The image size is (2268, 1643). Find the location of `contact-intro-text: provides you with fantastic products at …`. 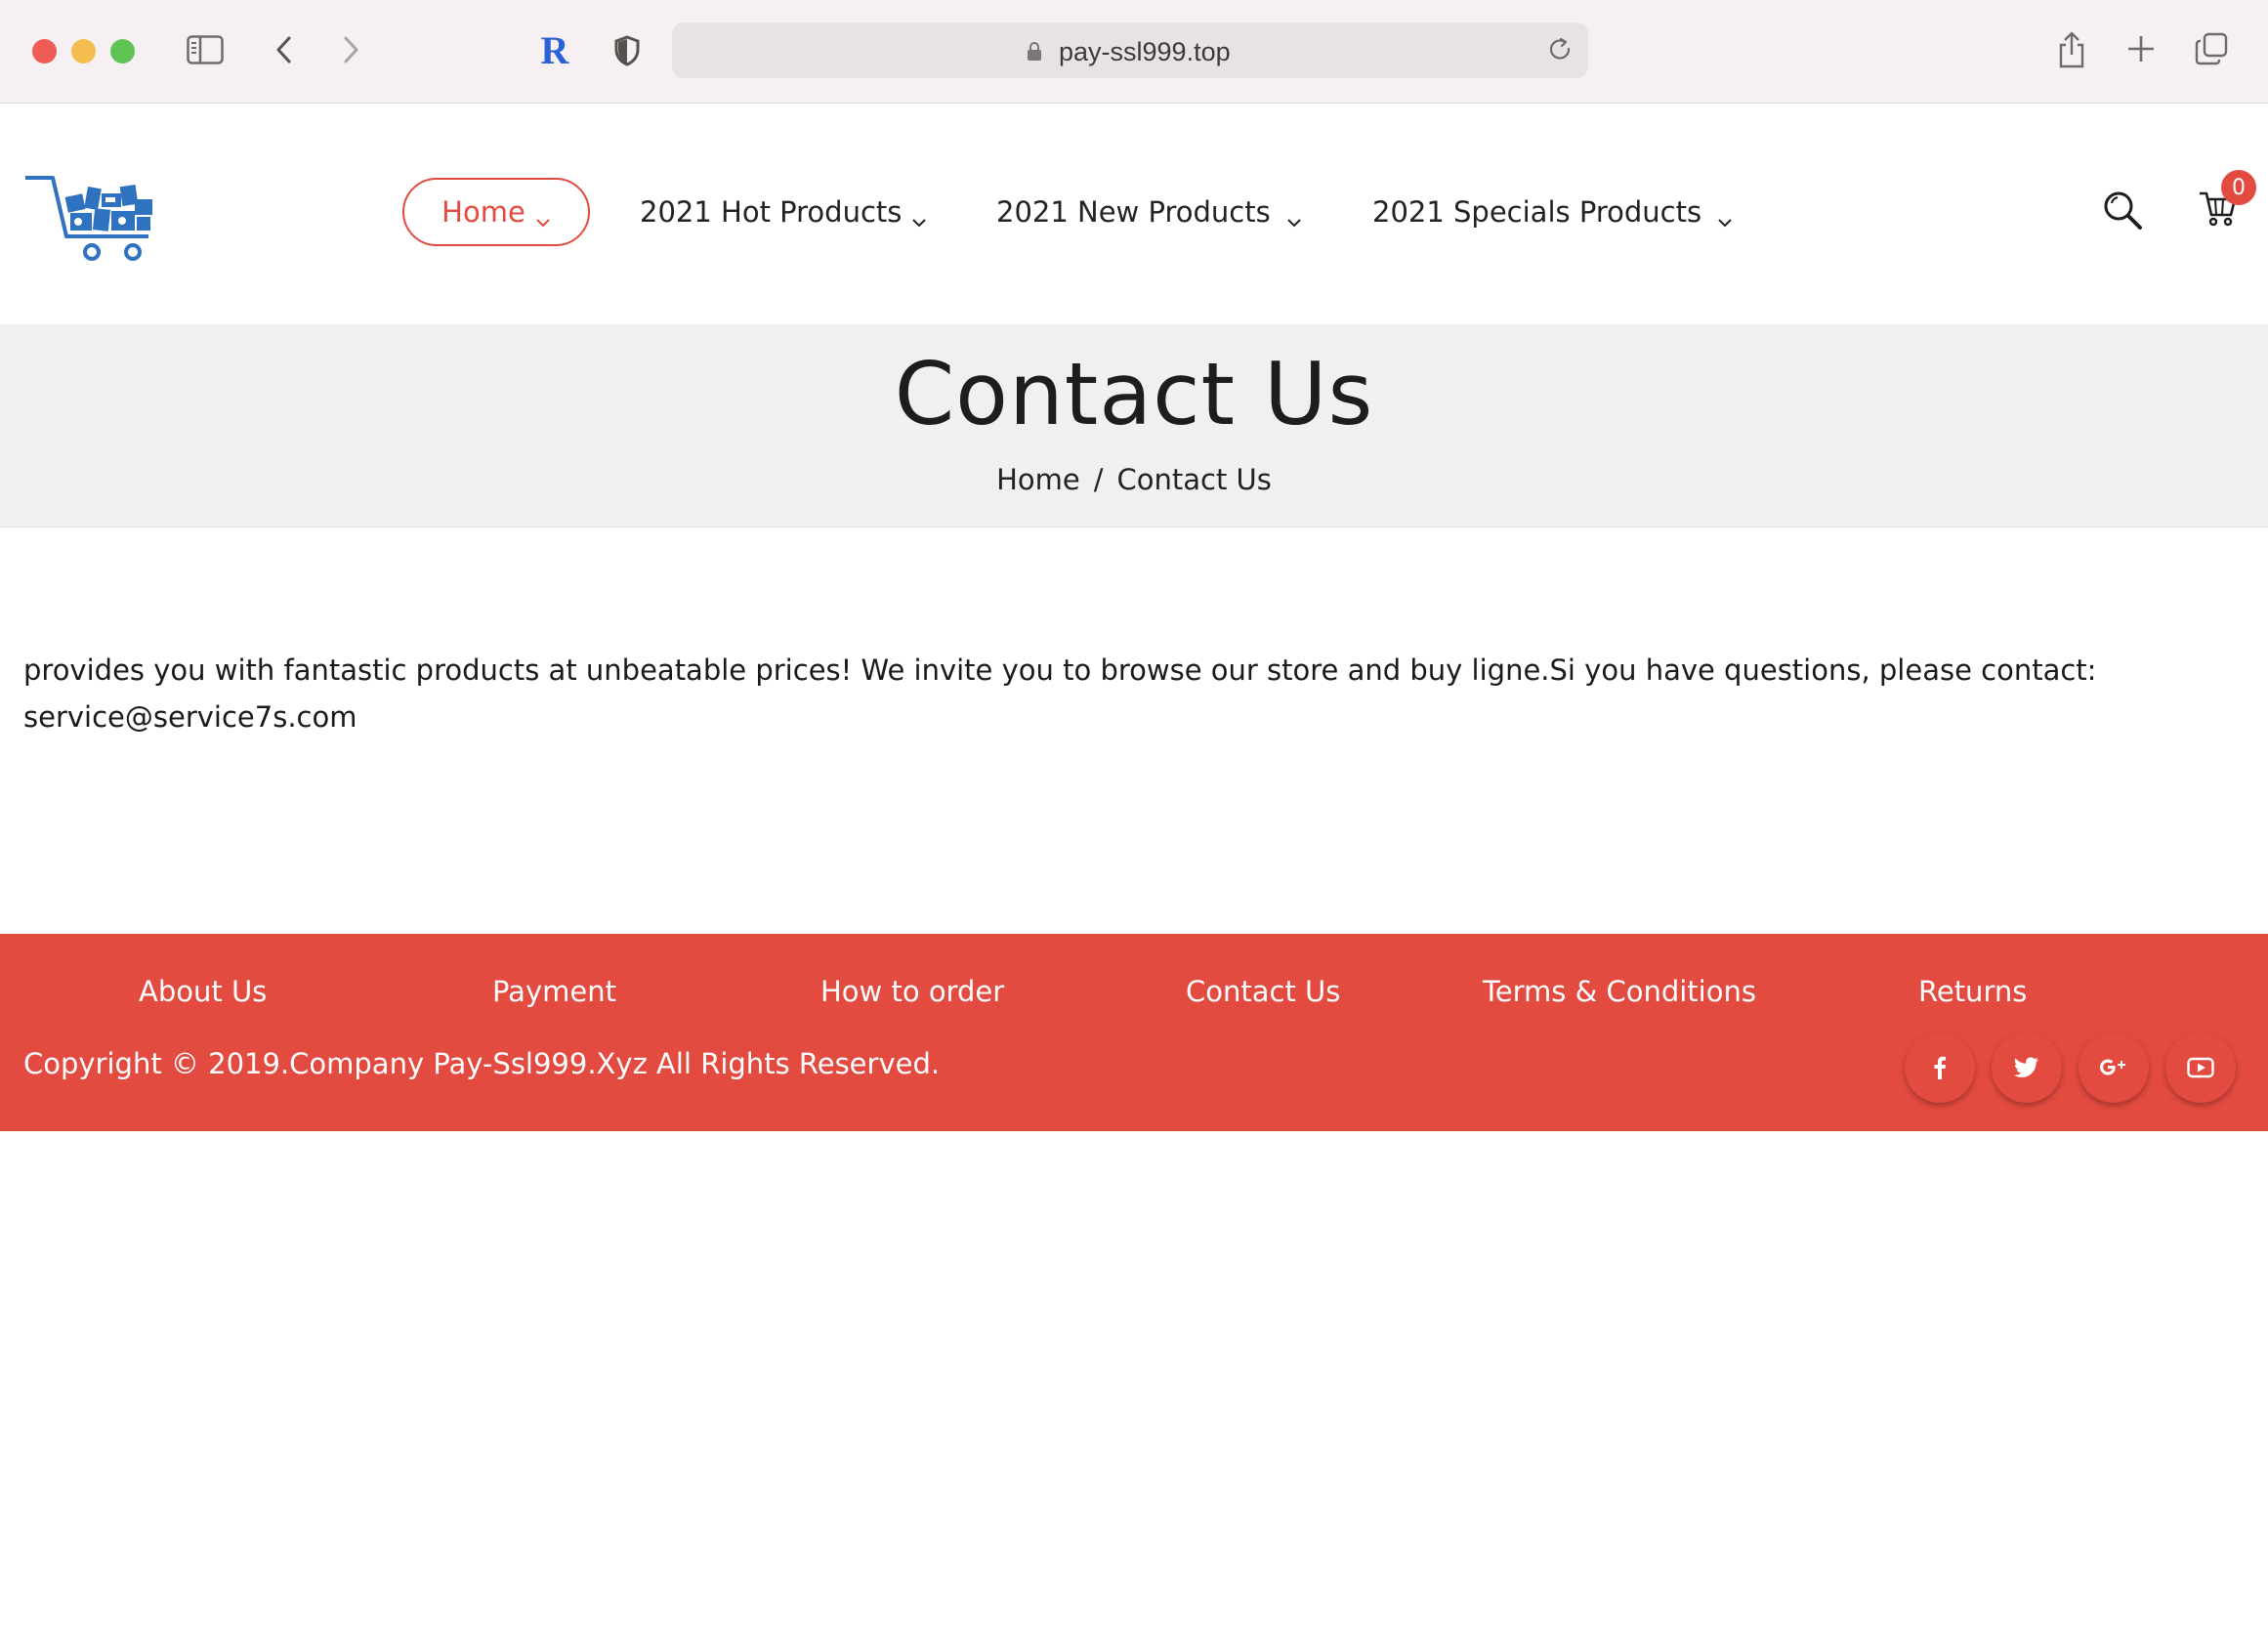

contact-intro-text: provides you with fantastic products at … is located at coordinates (1060, 670).